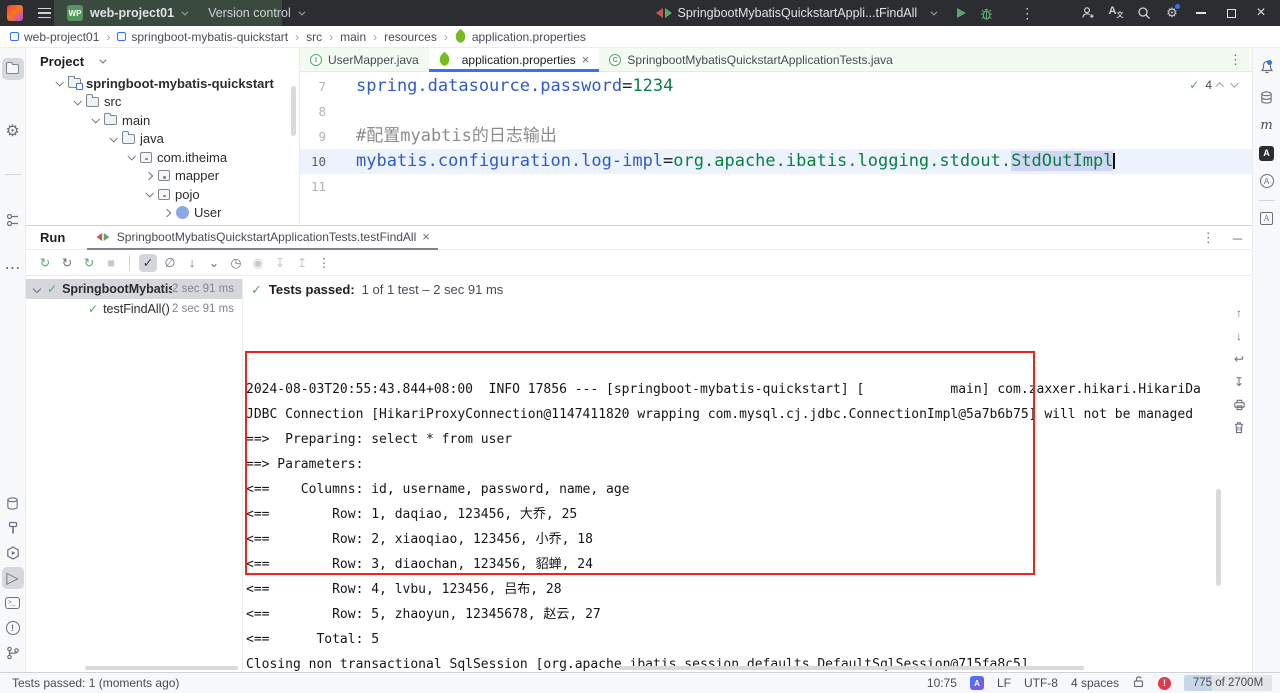  What do you see at coordinates (134, 289) in the screenshot?
I see `test-tree-row: ✓ SpringbootMybatisQ 2 sec 91 ms` at bounding box center [134, 289].